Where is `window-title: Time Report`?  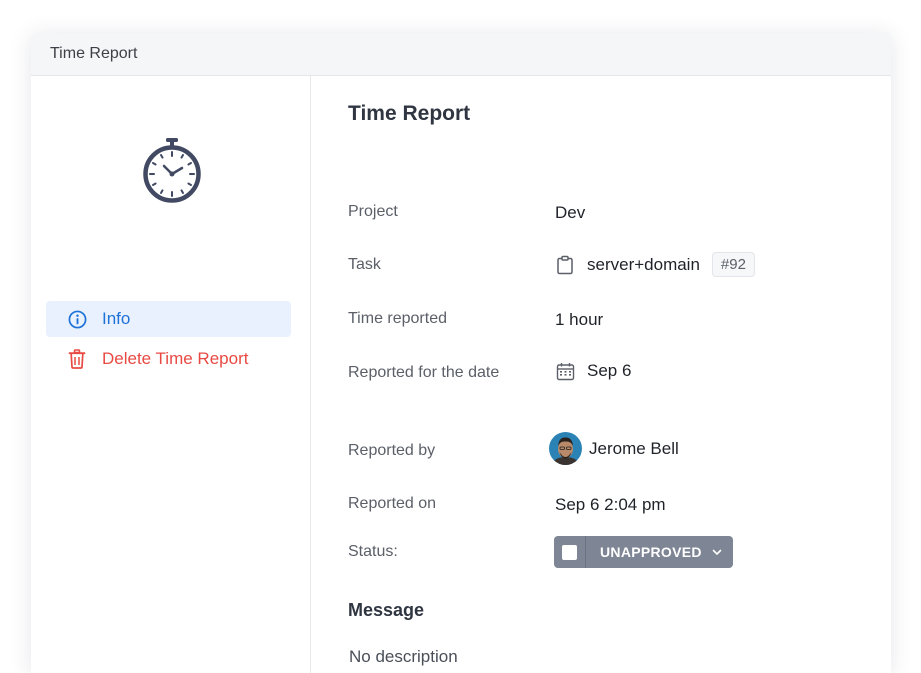 window-title: Time Report is located at coordinates (94, 53).